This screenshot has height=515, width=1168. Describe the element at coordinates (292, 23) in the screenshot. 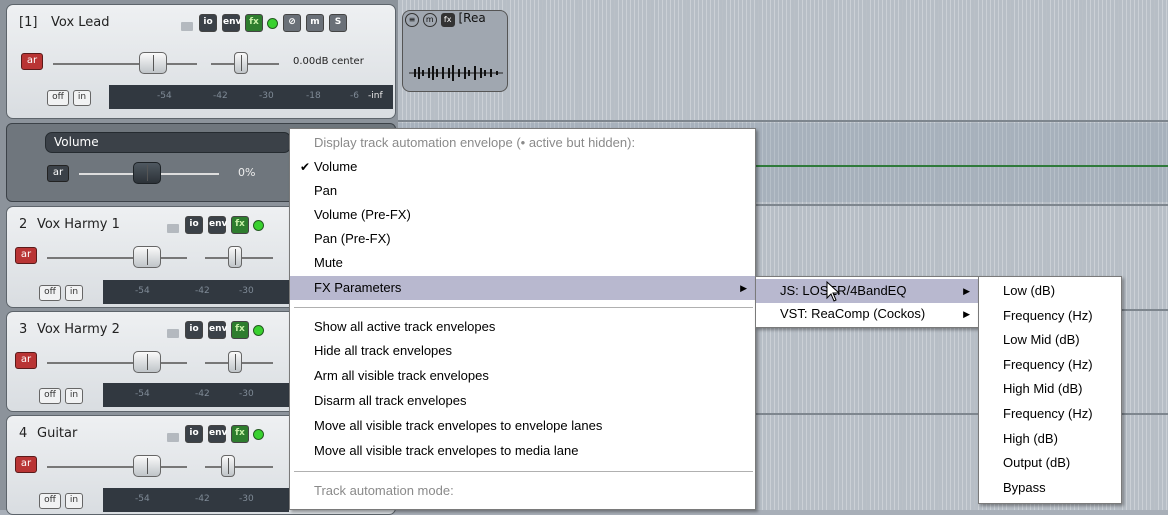

I see `phase-button: ⊘` at that location.